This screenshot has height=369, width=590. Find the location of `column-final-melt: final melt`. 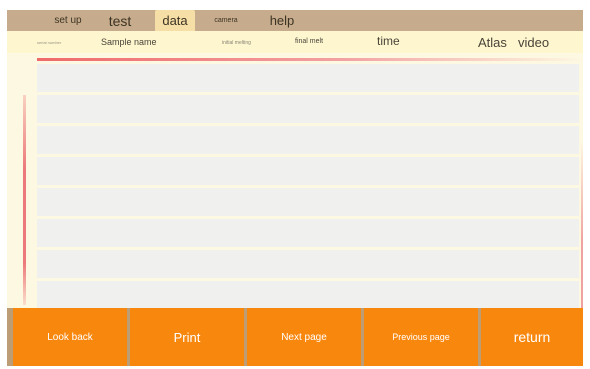

column-final-melt: final melt is located at coordinates (309, 41).